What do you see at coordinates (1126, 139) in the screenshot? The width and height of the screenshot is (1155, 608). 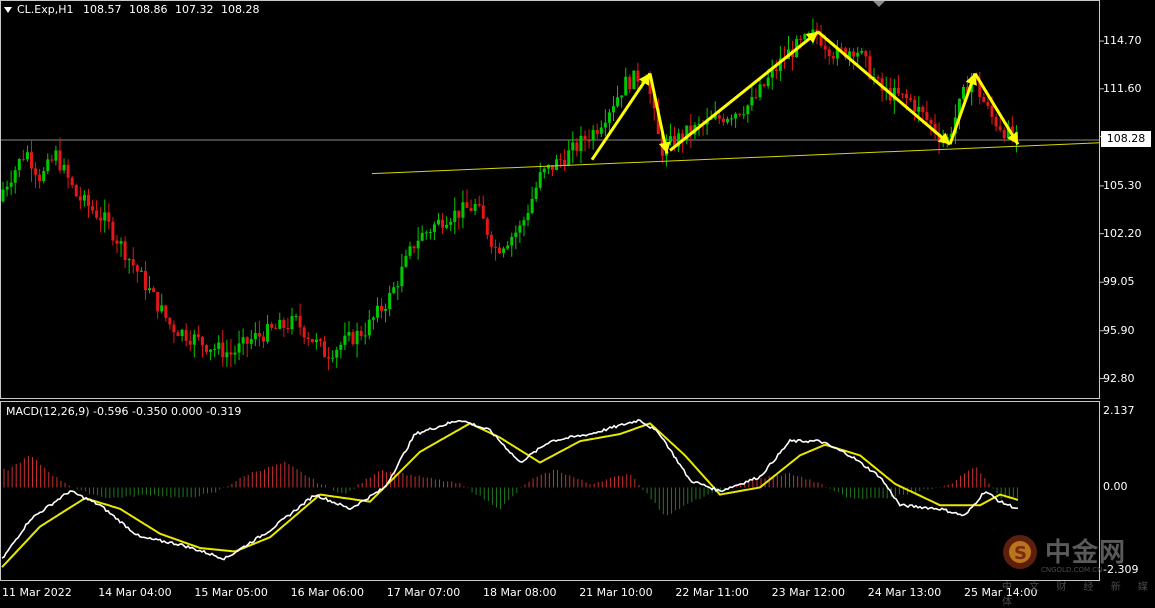 I see `current-price-tag: 108.28` at bounding box center [1126, 139].